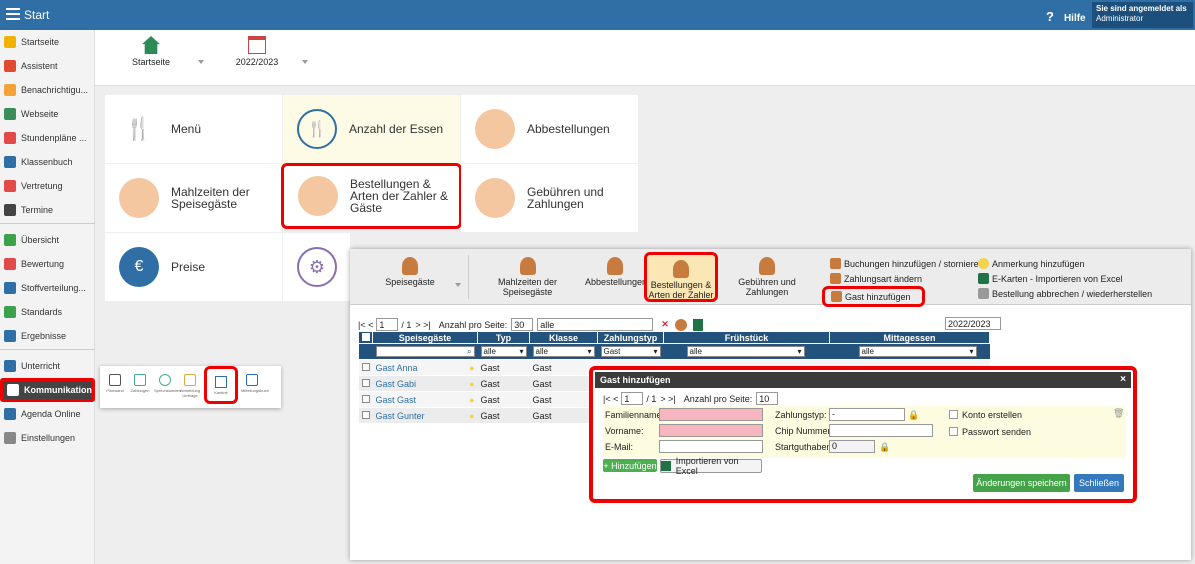  What do you see at coordinates (321, 267) in the screenshot?
I see `tile-settings: ⚙M` at bounding box center [321, 267].